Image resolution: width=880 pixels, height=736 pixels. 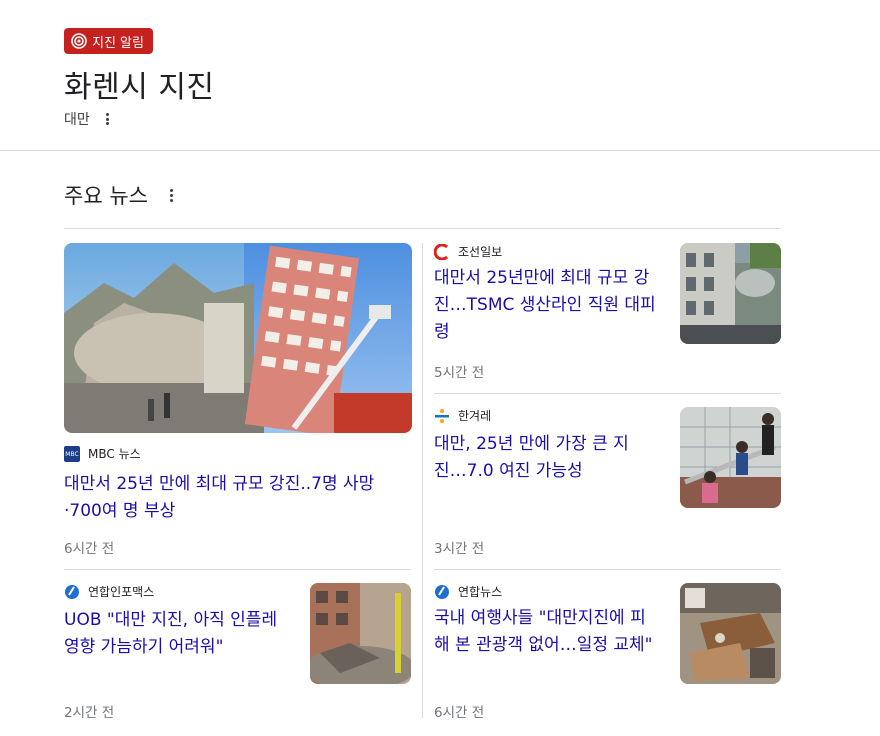 I want to click on topic-location: 대만, so click(x=90, y=119).